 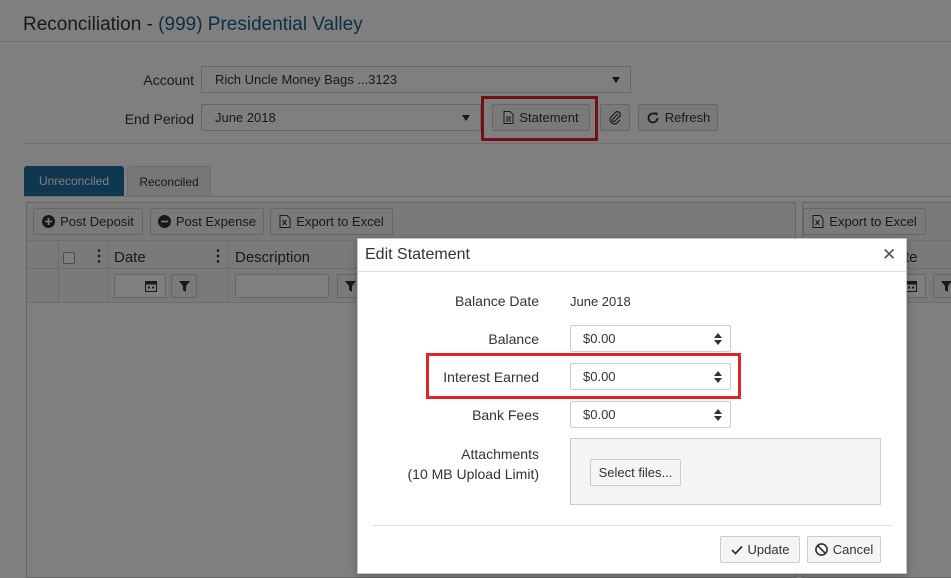 I want to click on balance-label: Balance, so click(x=513, y=339).